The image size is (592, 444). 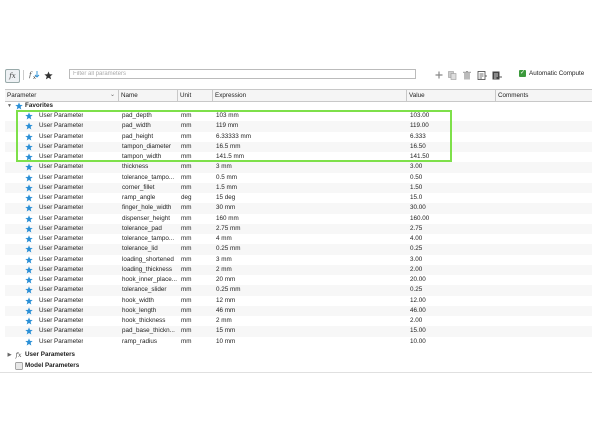 I want to click on param-expression-cell: 20 mm, so click(x=225, y=280).